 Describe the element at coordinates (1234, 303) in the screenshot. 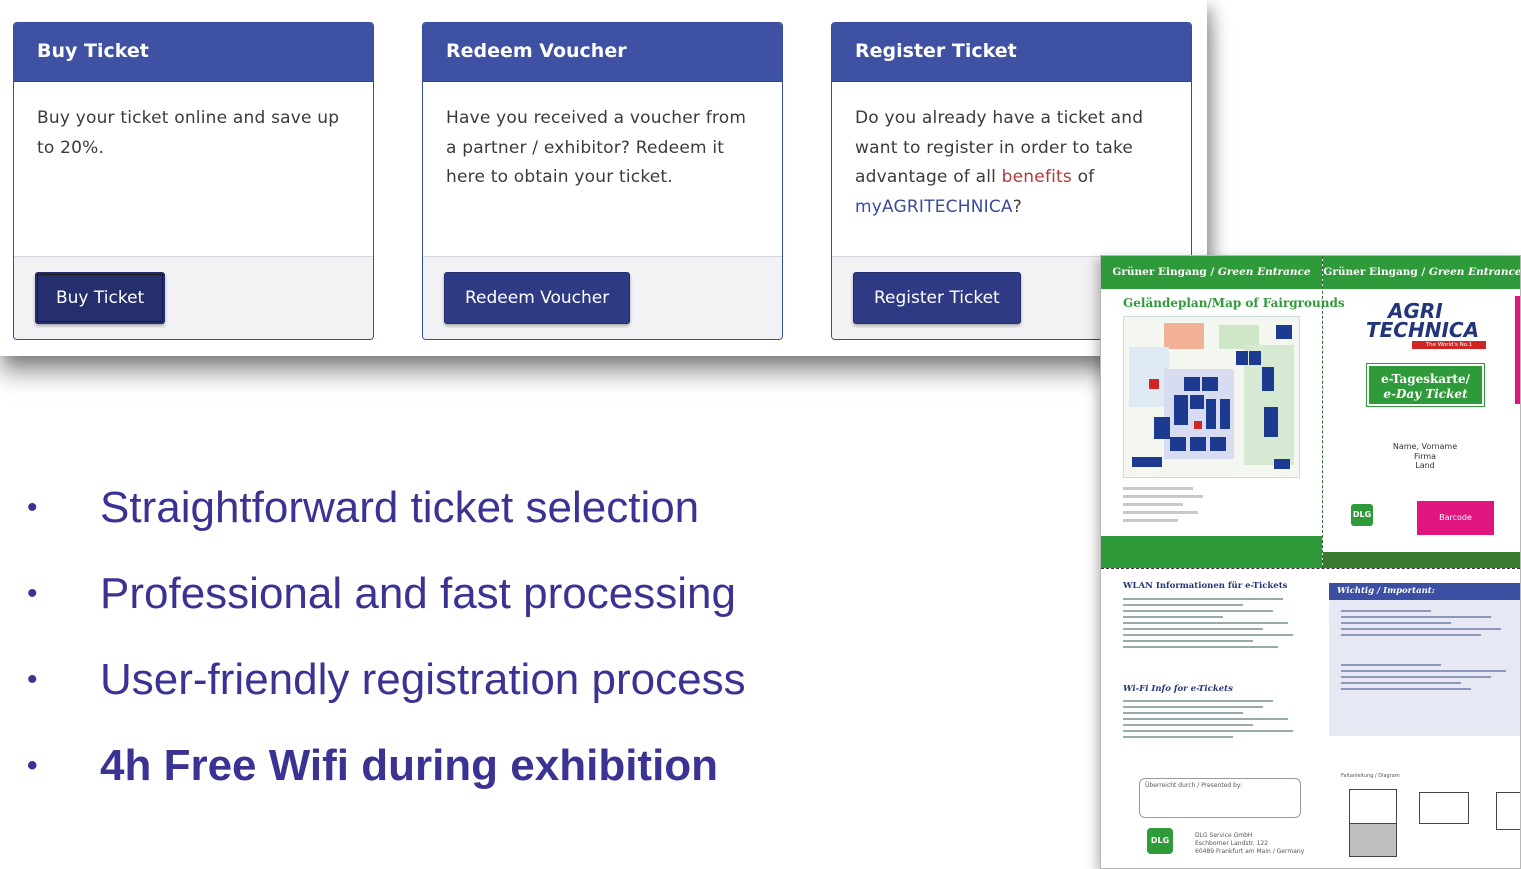

I see `map-title: Geländeplan/Map of Fairgrounds` at that location.